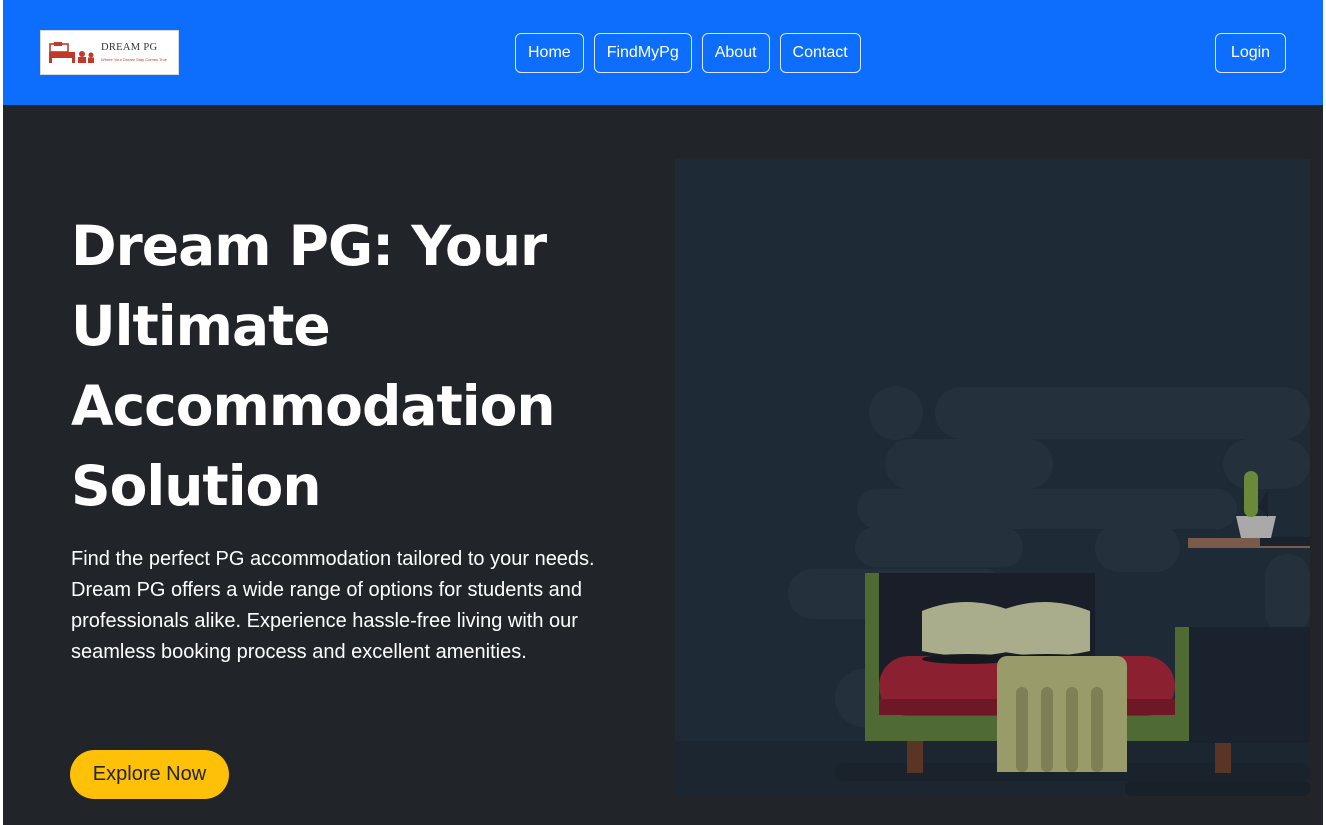 This screenshot has width=1326, height=825. What do you see at coordinates (549, 53) in the screenshot?
I see `nav-home-button: Home` at bounding box center [549, 53].